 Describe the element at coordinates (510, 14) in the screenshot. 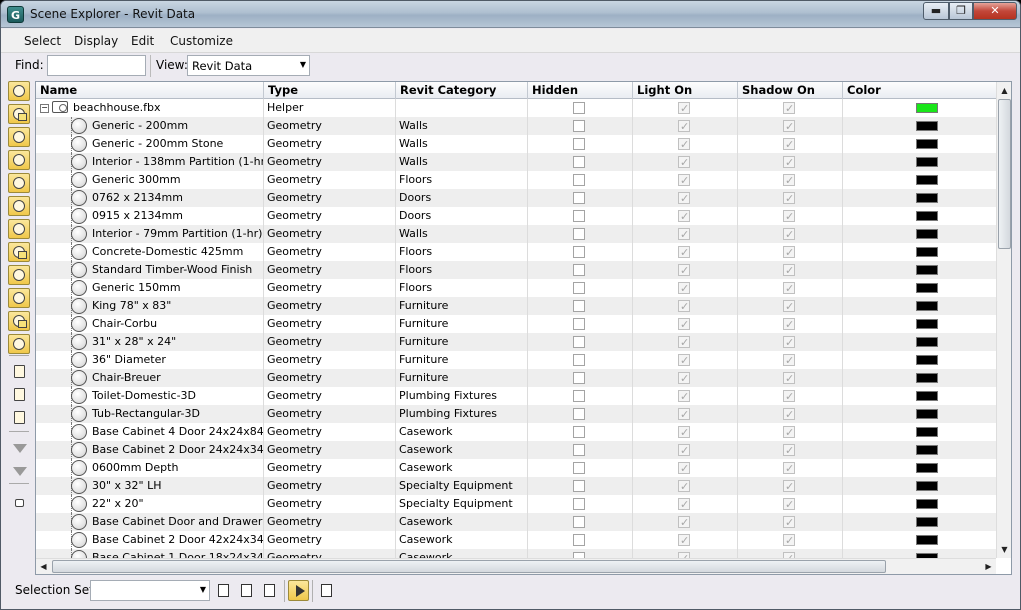

I see `title-bar: G Scene Explorer - Revit Data ▬ ❐ ✕` at that location.